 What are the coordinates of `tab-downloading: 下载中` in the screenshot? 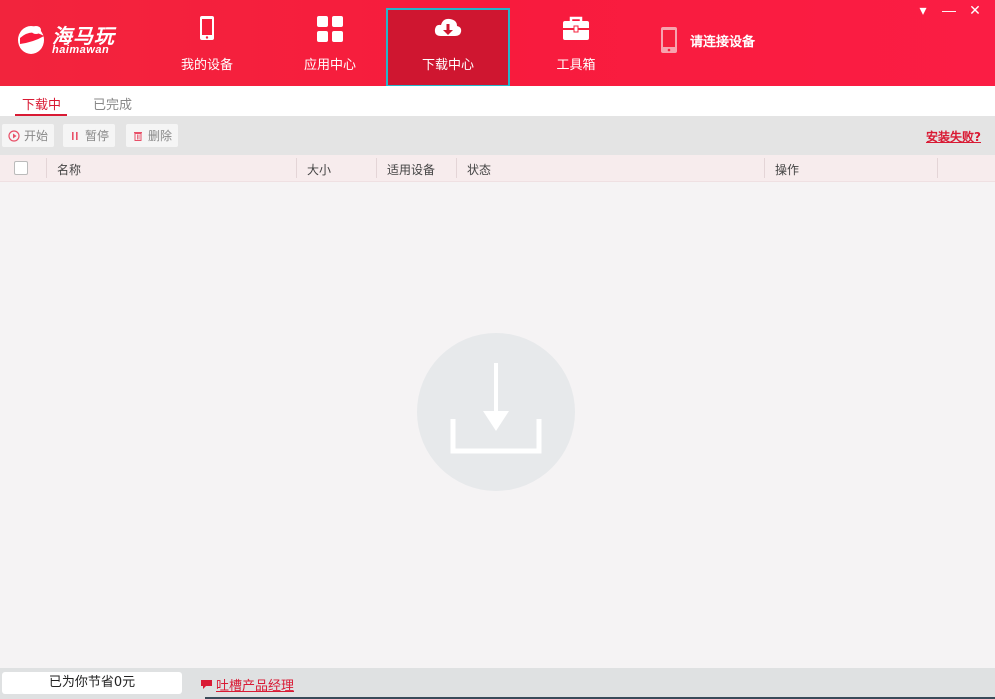 It's located at (41, 103).